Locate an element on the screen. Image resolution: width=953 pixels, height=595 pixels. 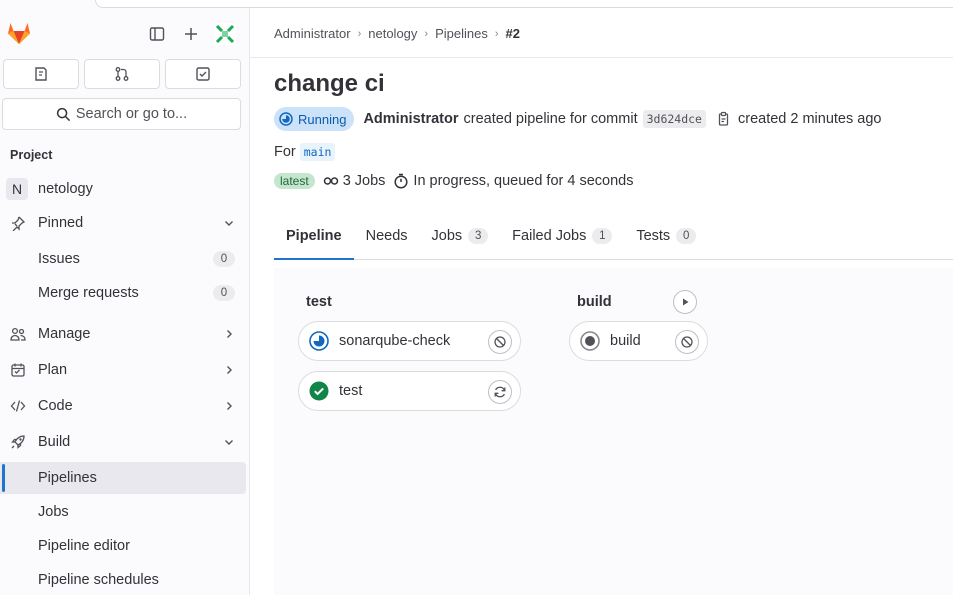
issues-icon is located at coordinates (41, 74).